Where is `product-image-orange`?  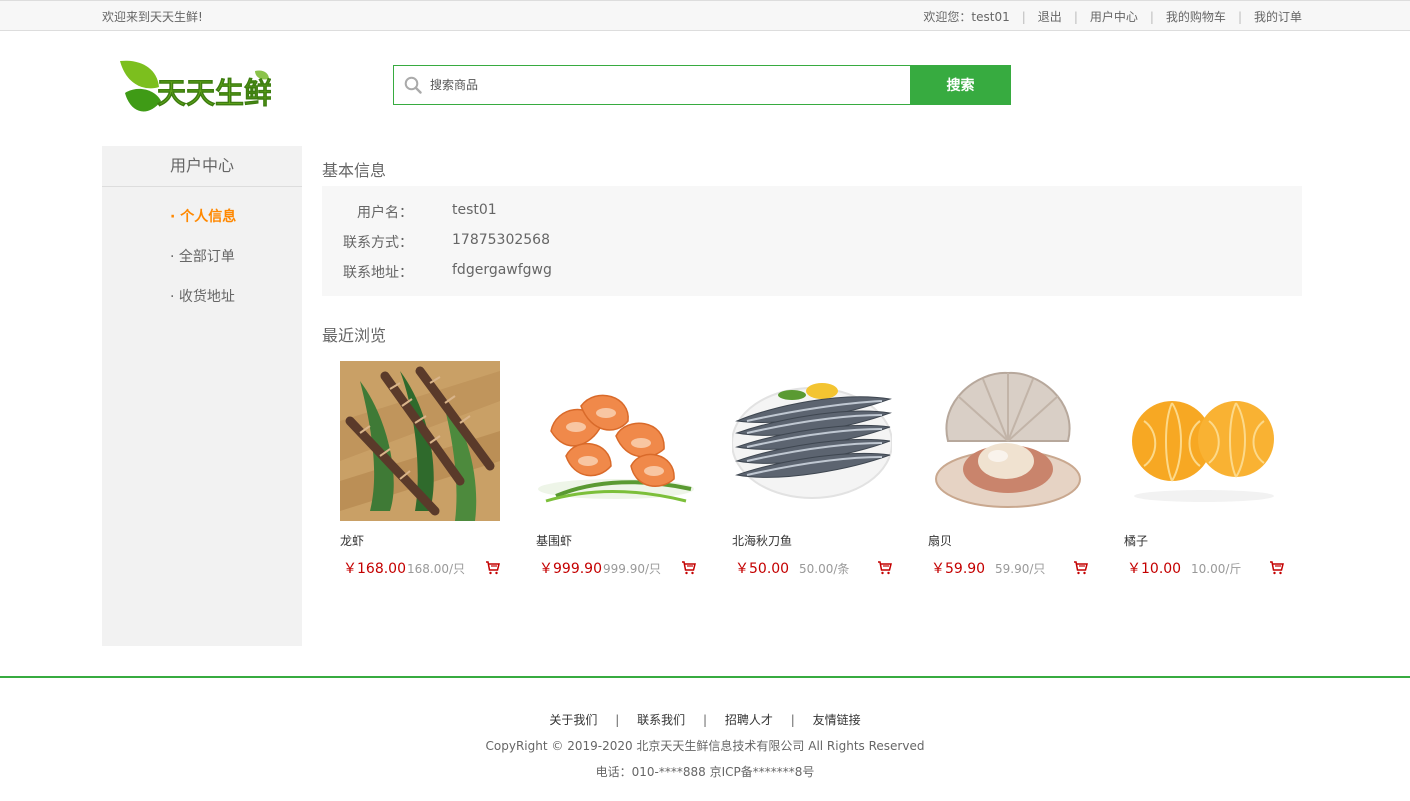 product-image-orange is located at coordinates (1204, 441).